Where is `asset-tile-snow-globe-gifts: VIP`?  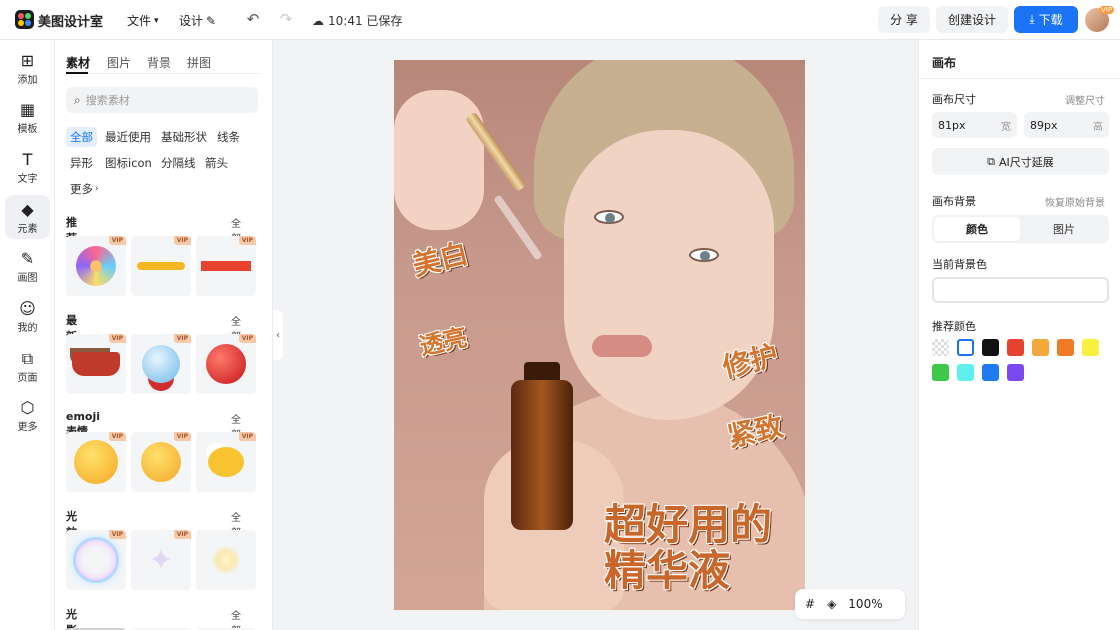 asset-tile-snow-globe-gifts: VIP is located at coordinates (161, 364).